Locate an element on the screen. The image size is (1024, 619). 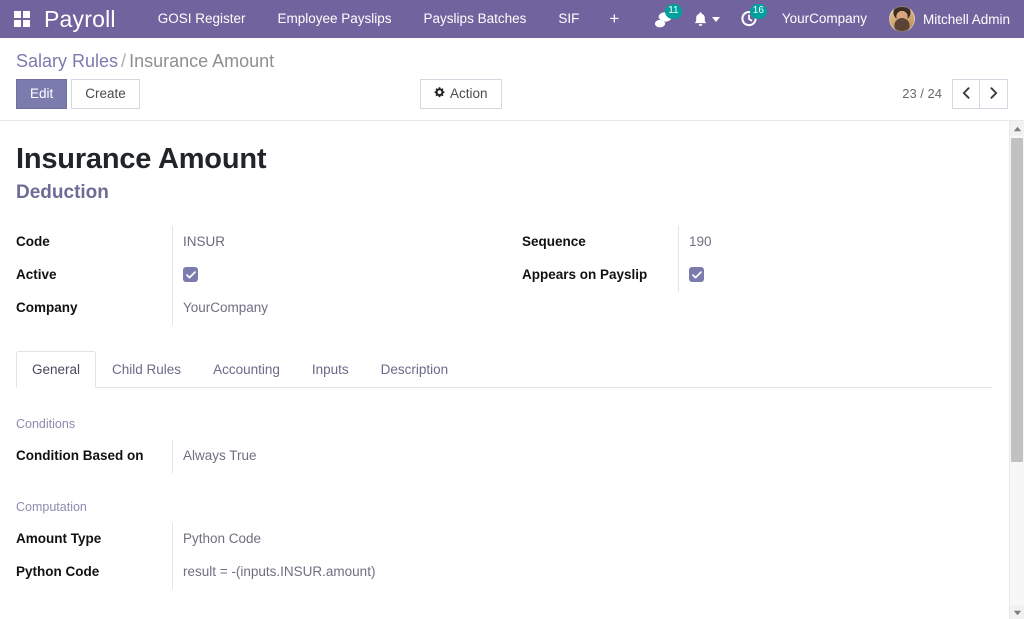
field-row-company: Company YourCompany is located at coordinates (262, 308).